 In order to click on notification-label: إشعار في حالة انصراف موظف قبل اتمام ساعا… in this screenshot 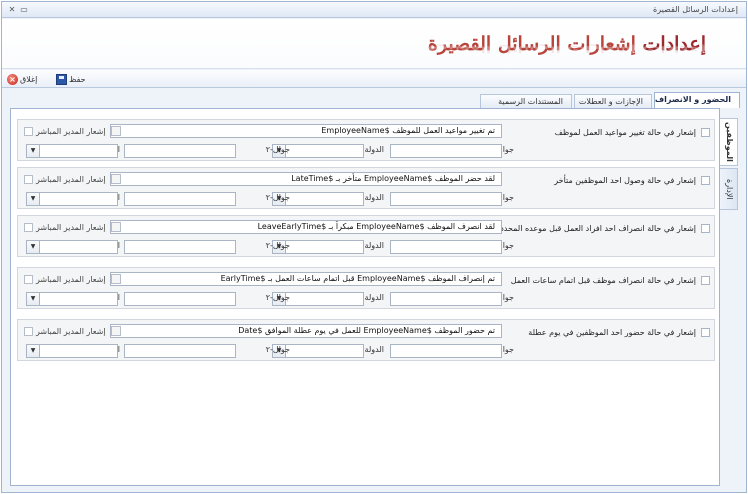, I will do `click(603, 280)`.